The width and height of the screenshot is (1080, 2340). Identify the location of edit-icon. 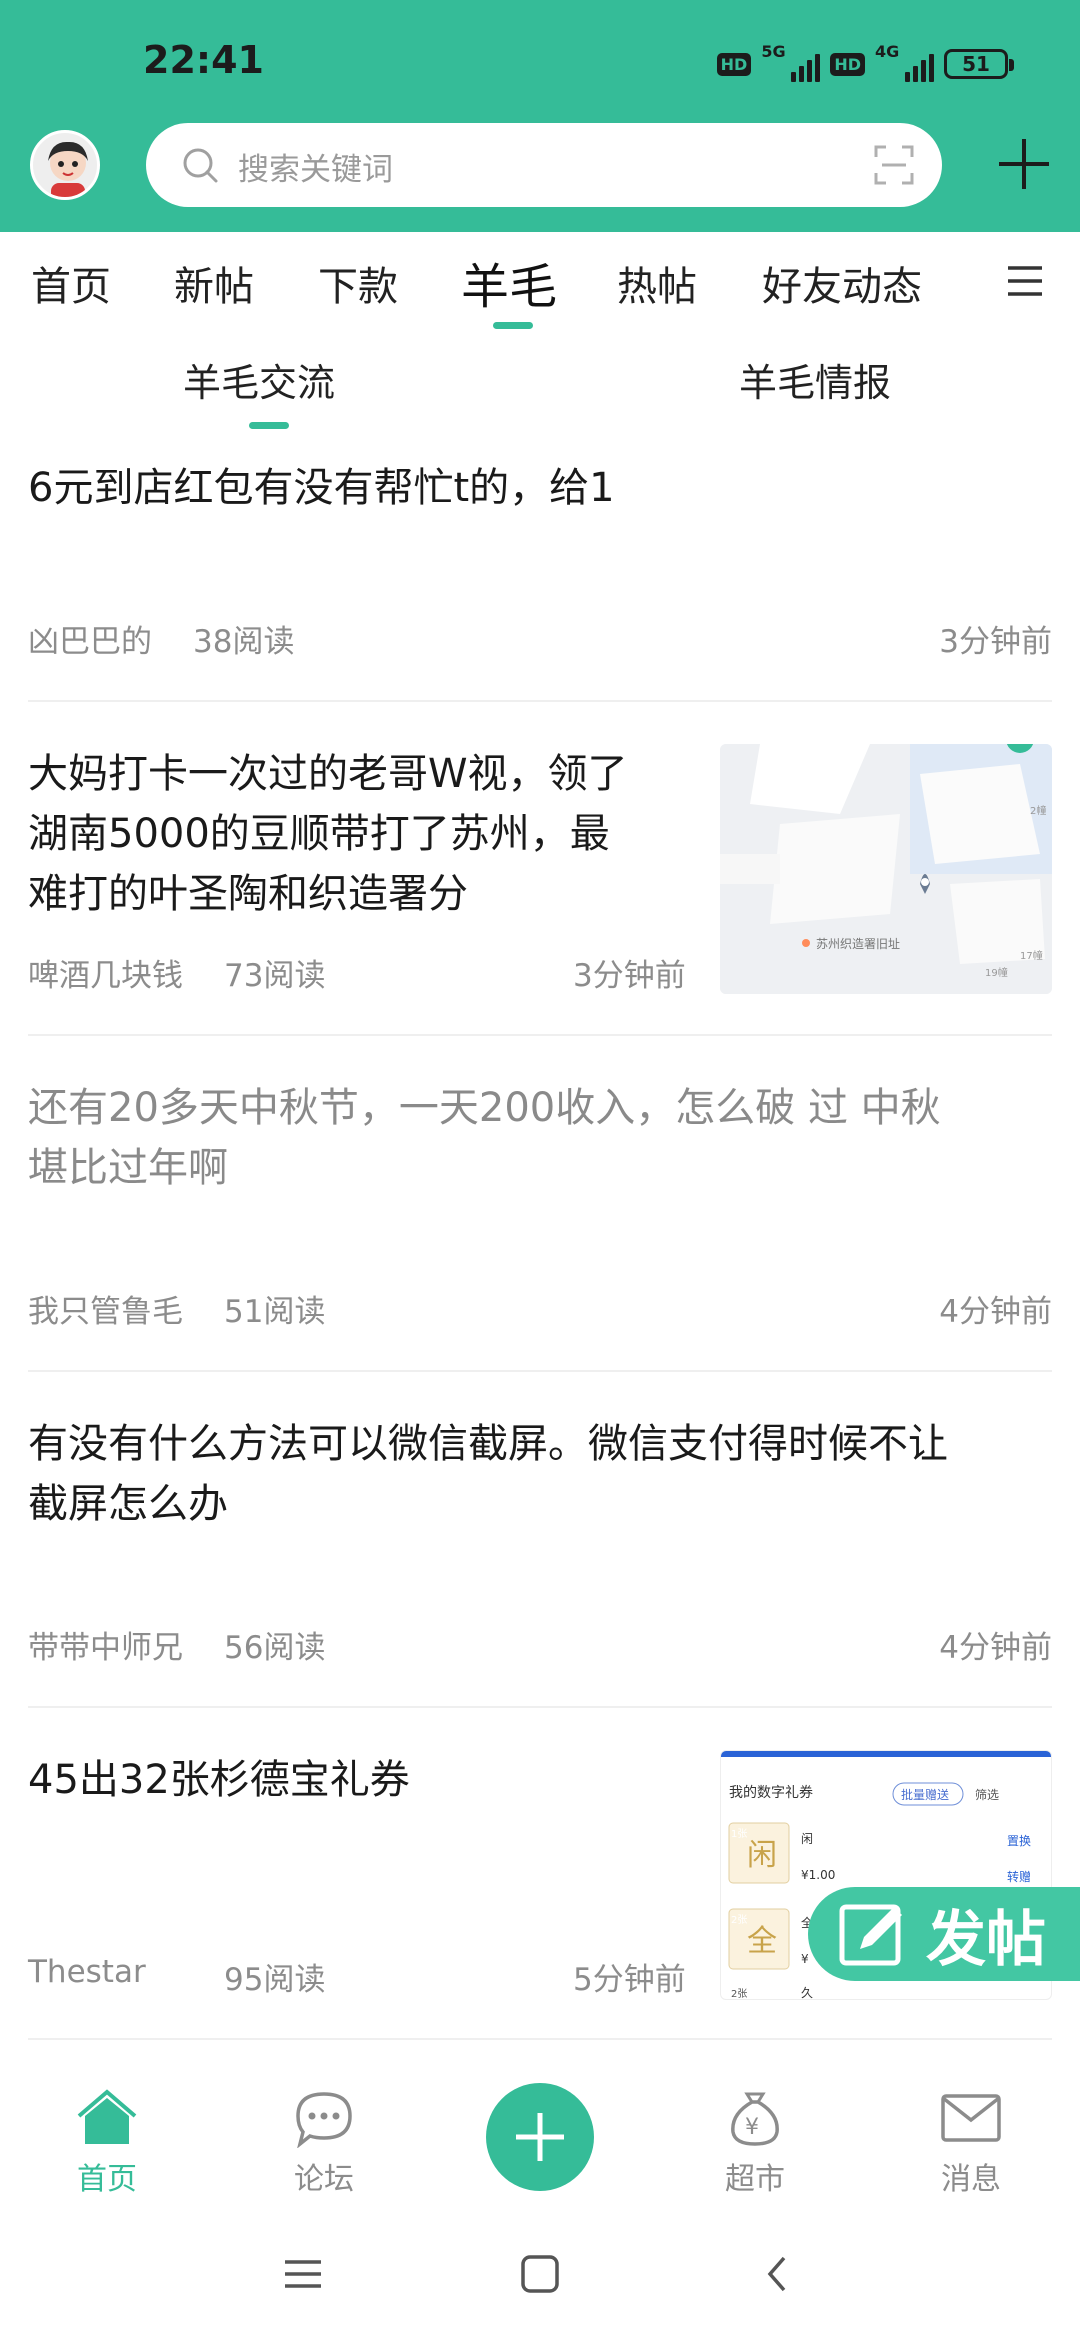
(870, 1935).